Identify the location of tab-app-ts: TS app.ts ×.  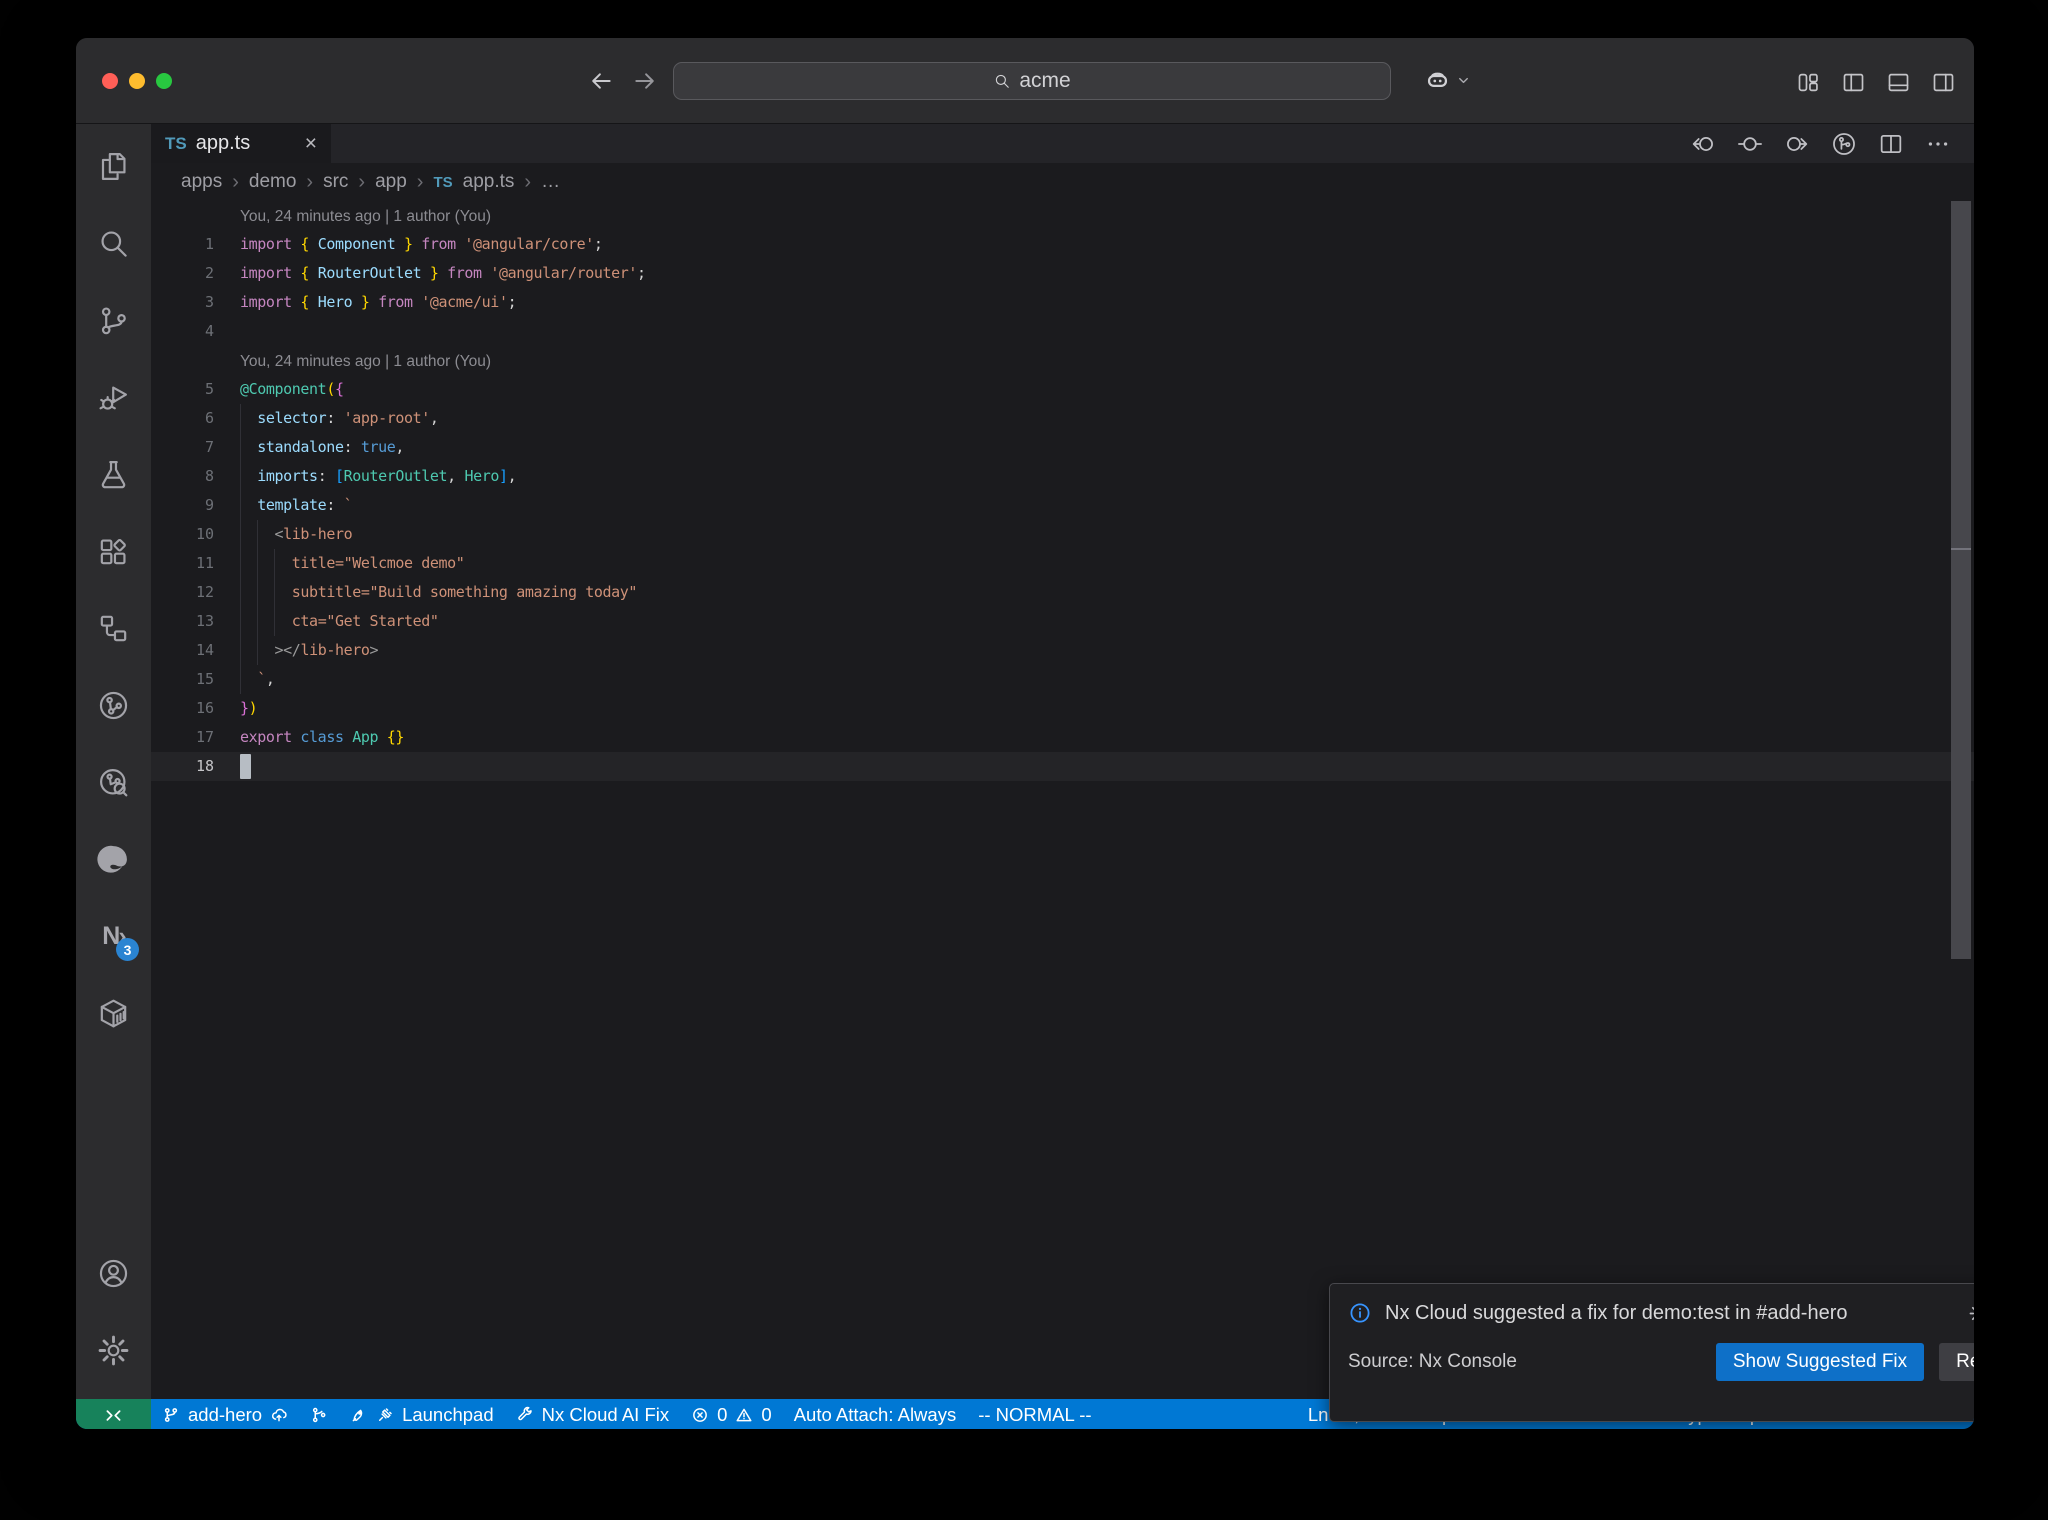
(241, 143).